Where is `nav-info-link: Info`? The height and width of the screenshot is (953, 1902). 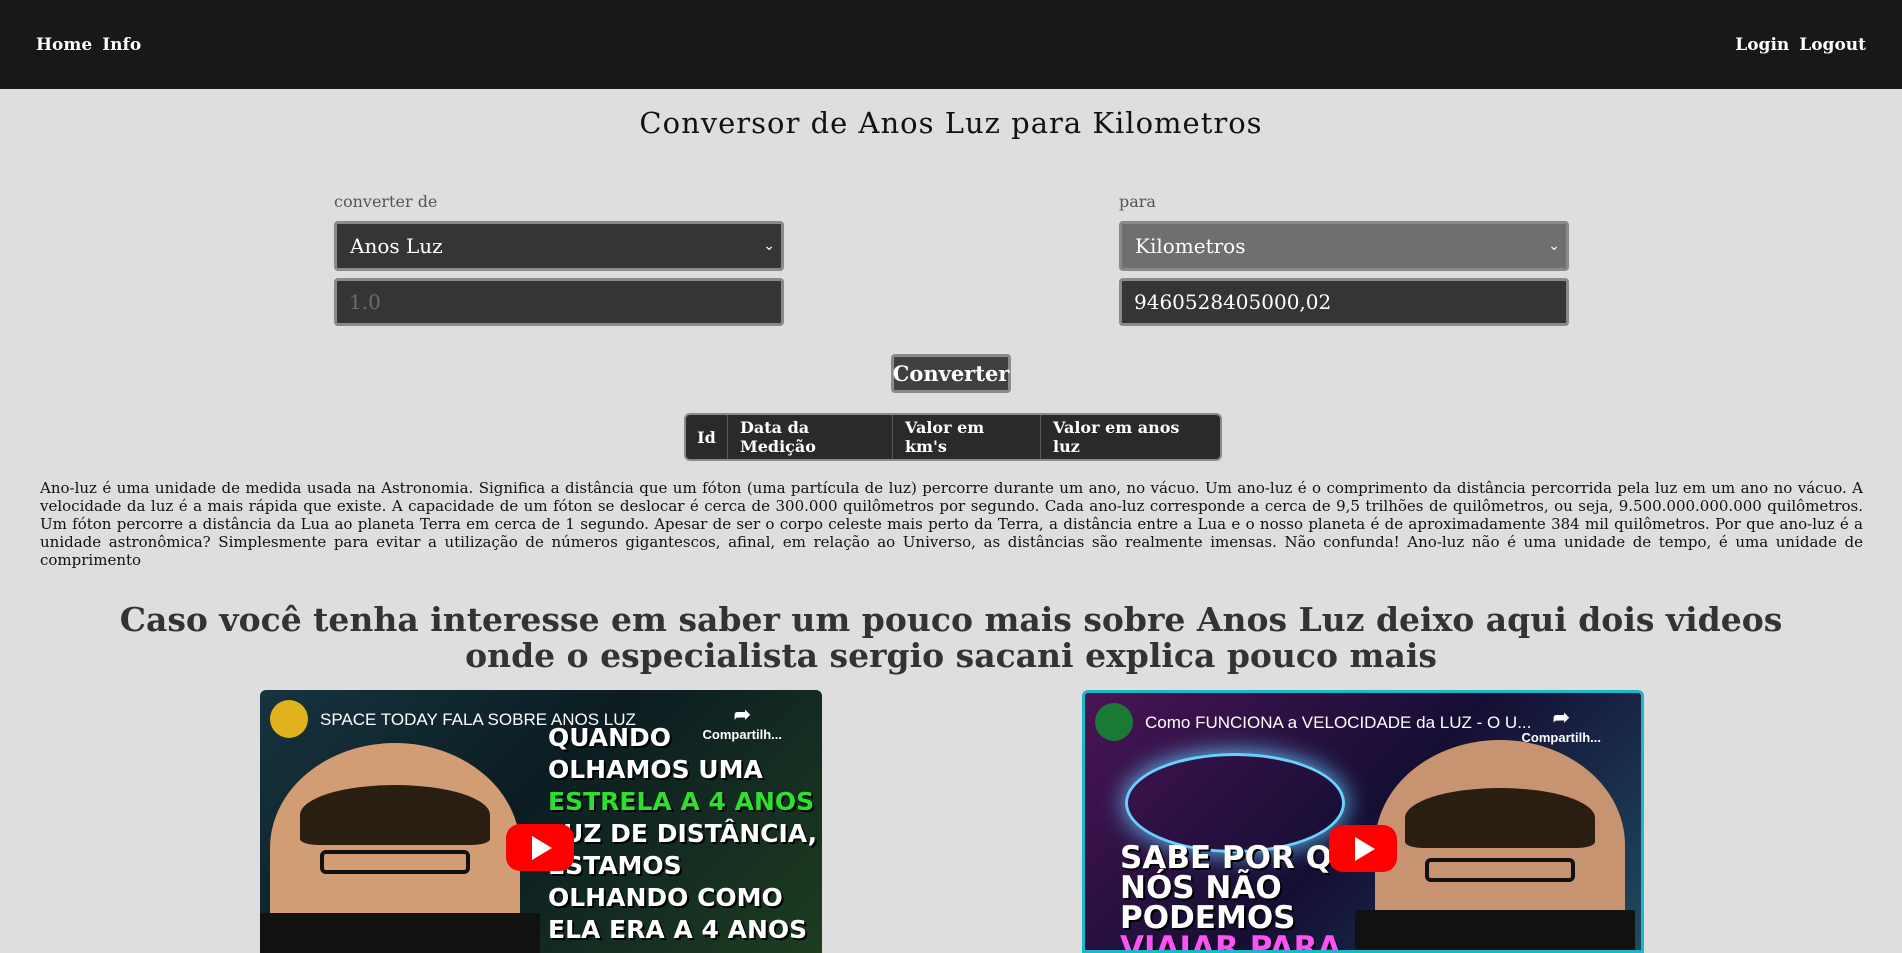
nav-info-link: Info is located at coordinates (121, 45).